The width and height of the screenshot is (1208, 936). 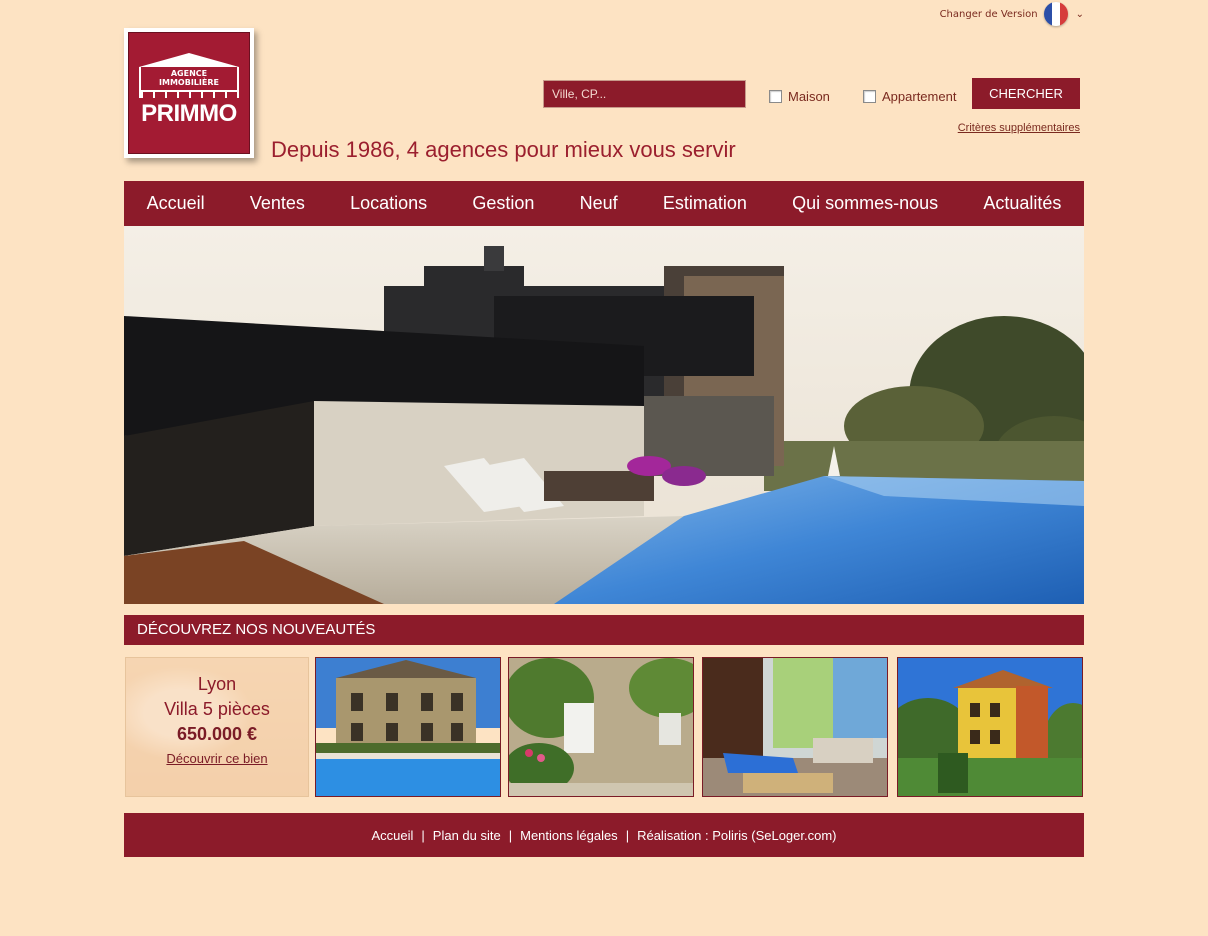 What do you see at coordinates (189, 59) in the screenshot?
I see `logo-roof-icon` at bounding box center [189, 59].